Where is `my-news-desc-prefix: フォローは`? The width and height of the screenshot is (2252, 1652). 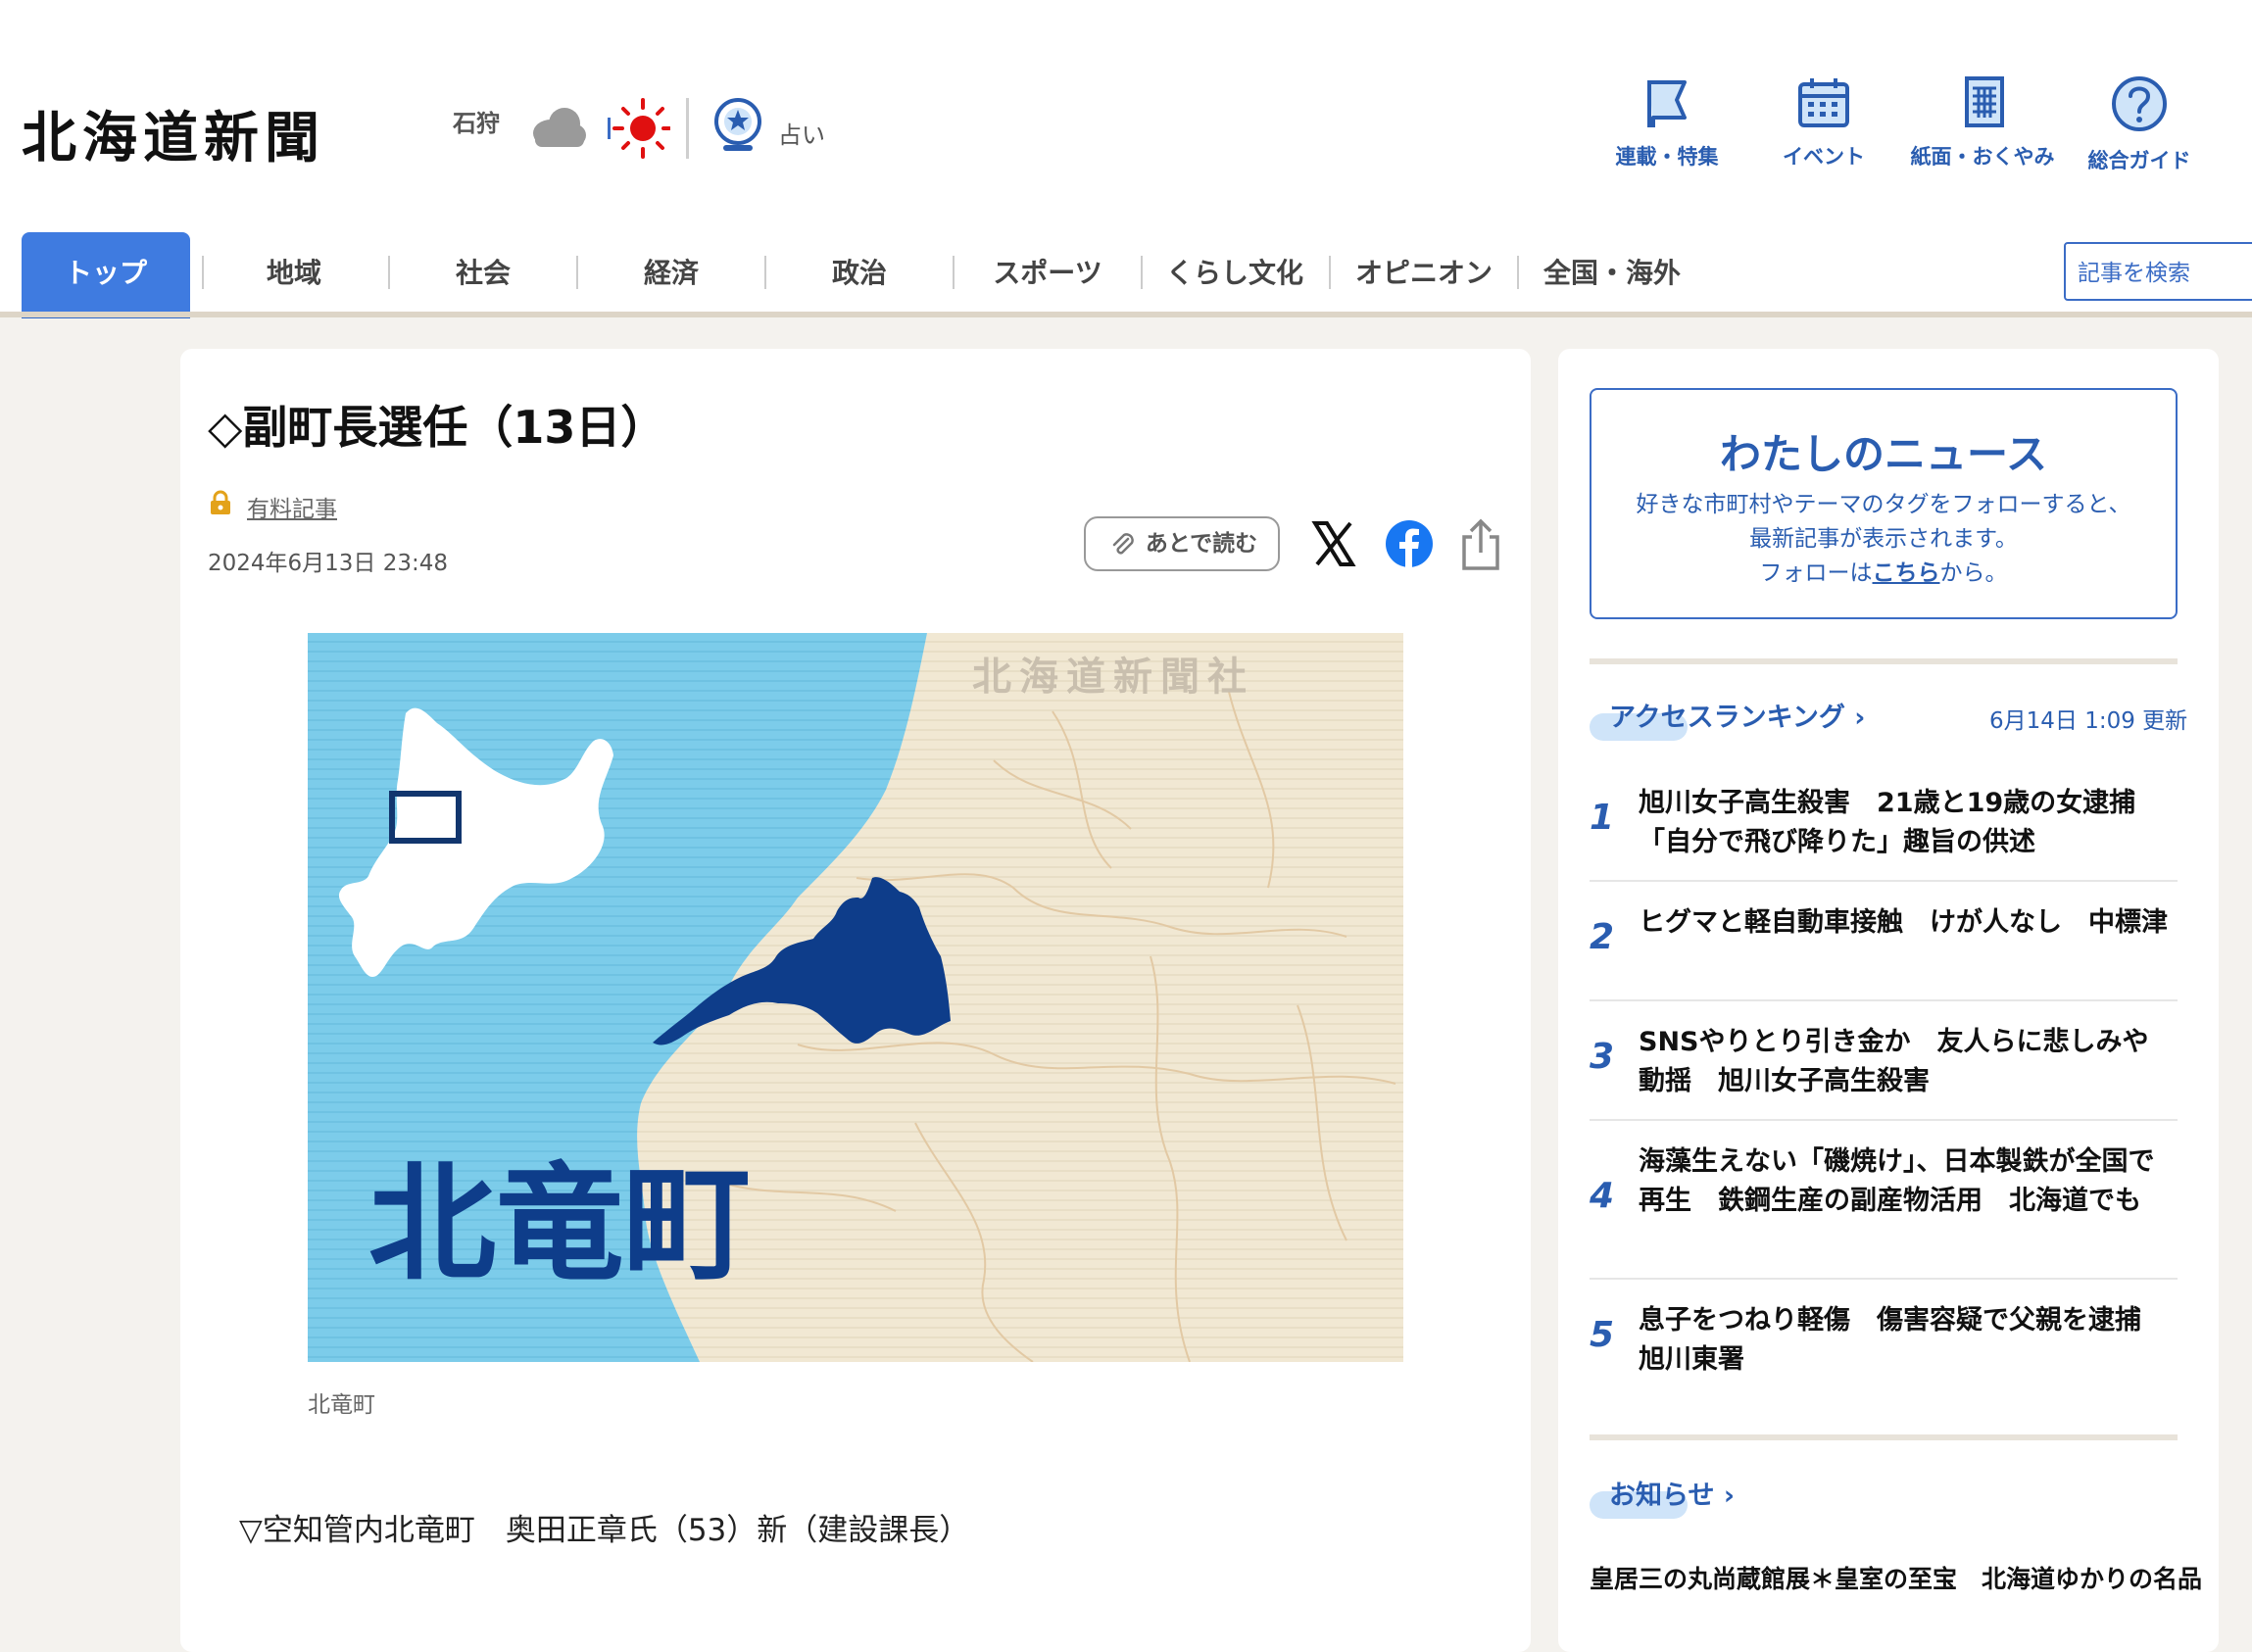
my-news-desc-prefix: フォローは is located at coordinates (1816, 573).